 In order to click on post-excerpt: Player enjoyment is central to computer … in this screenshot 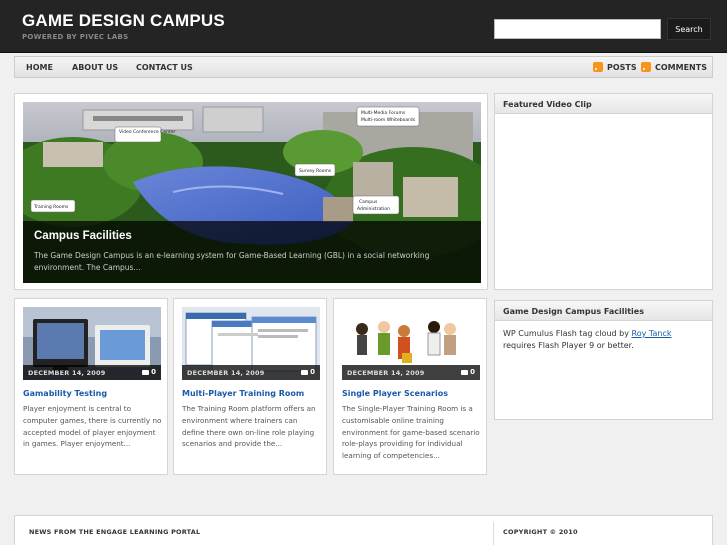, I will do `click(92, 426)`.